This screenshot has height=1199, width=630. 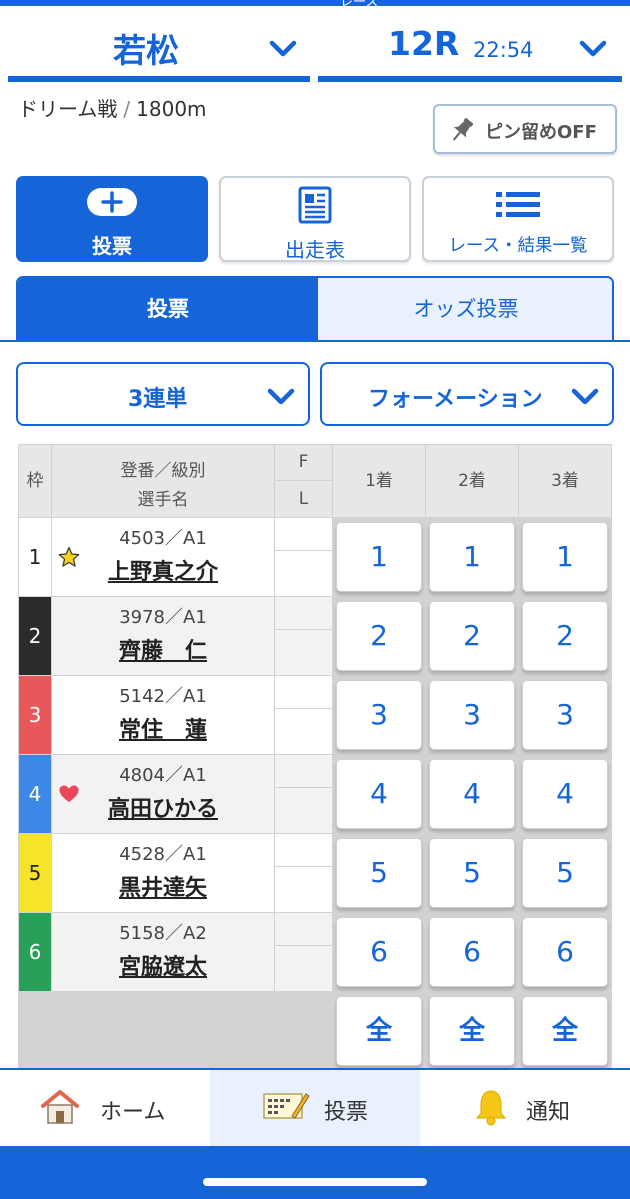 I want to click on list-icon, so click(x=518, y=204).